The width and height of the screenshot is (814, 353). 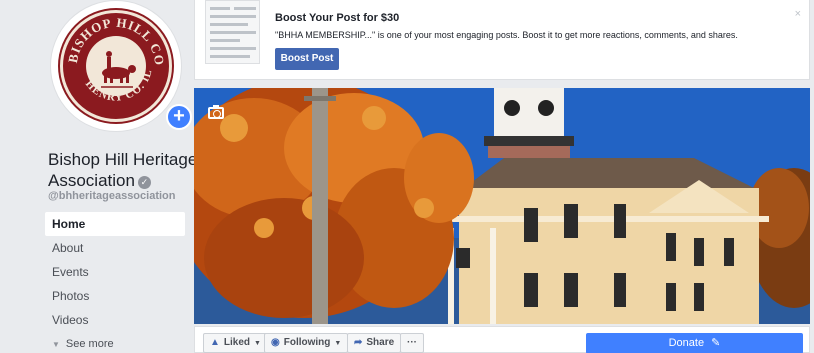 What do you see at coordinates (358, 342) in the screenshot?
I see `share-arrow-icon: ➦` at bounding box center [358, 342].